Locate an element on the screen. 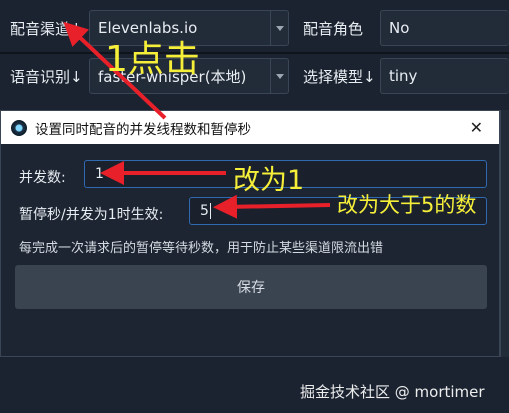 The image size is (509, 413). watermark: 掘金技术社区 @ mortimer is located at coordinates (392, 392).